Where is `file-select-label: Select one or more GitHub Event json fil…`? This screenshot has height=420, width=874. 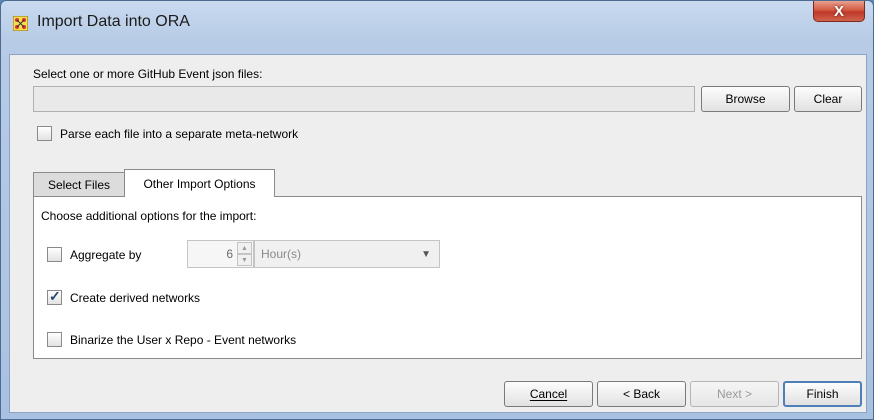
file-select-label: Select one or more GitHub Event json fil… is located at coordinates (148, 74).